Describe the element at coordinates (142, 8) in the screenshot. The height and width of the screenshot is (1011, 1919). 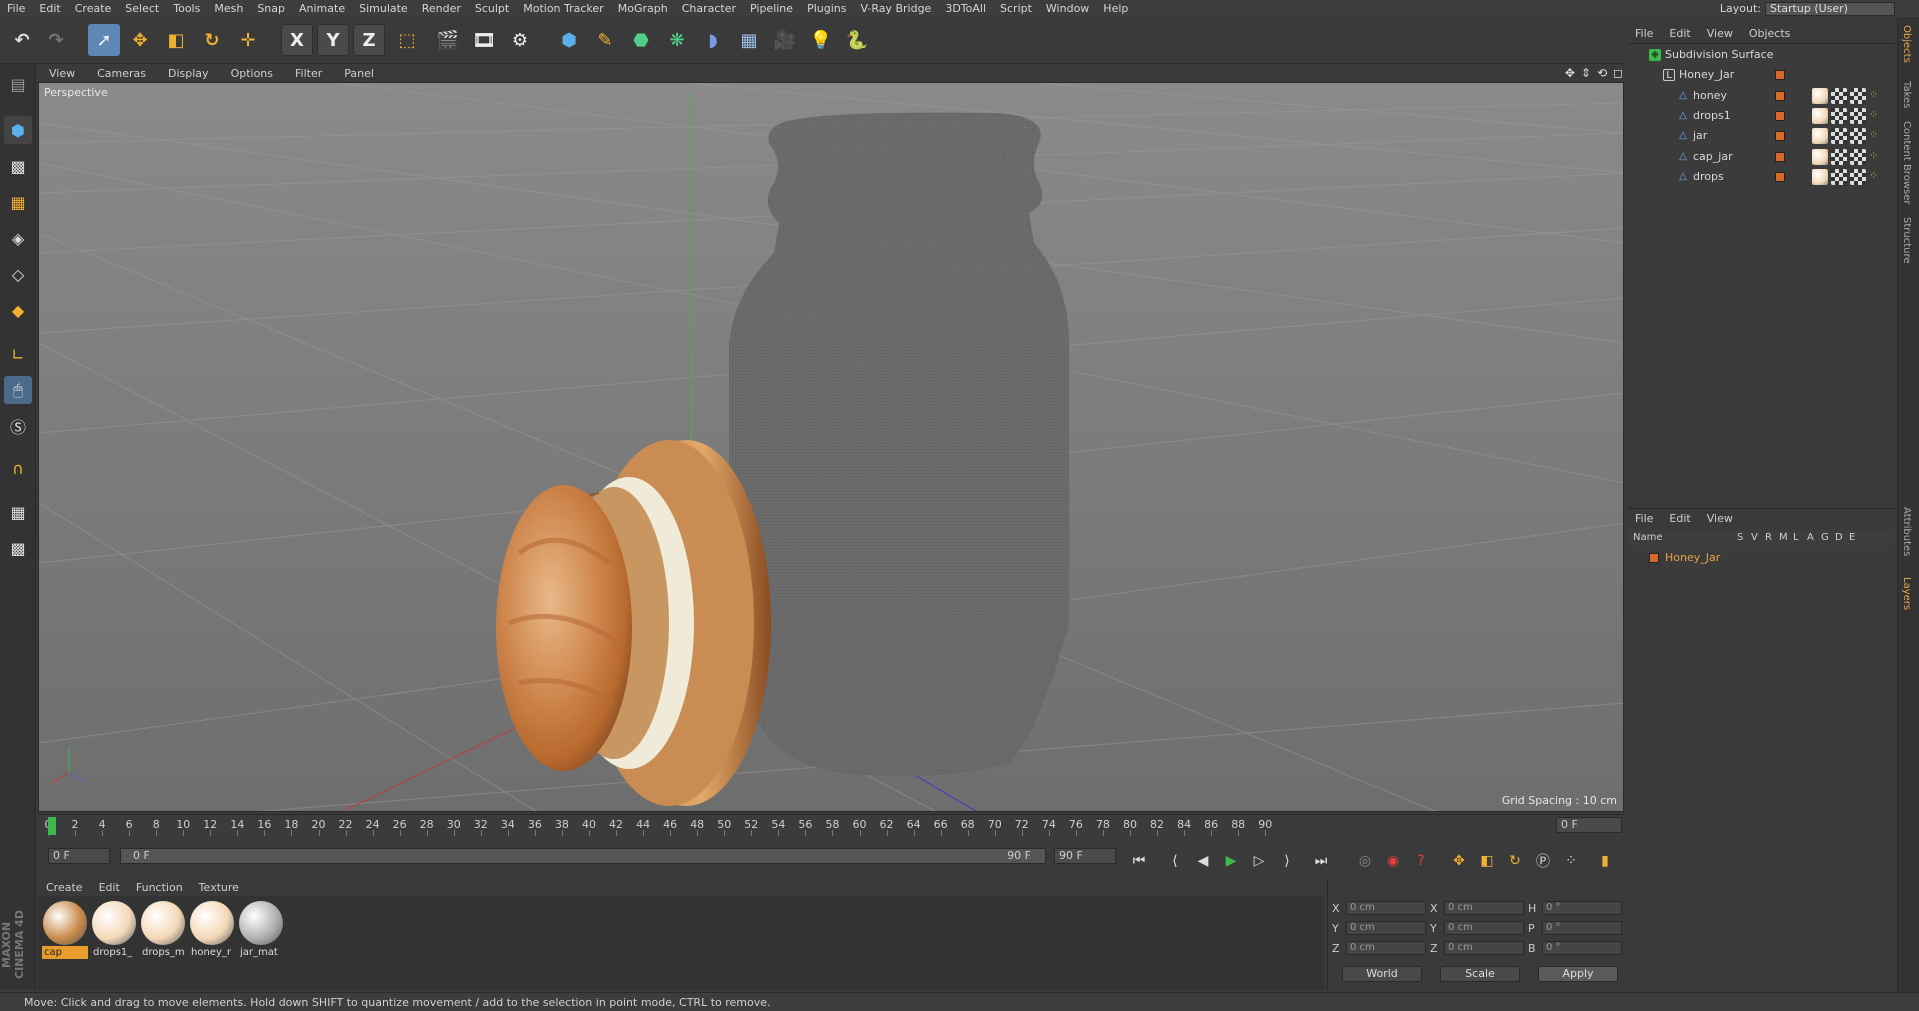
I see `menu-select: Select` at that location.